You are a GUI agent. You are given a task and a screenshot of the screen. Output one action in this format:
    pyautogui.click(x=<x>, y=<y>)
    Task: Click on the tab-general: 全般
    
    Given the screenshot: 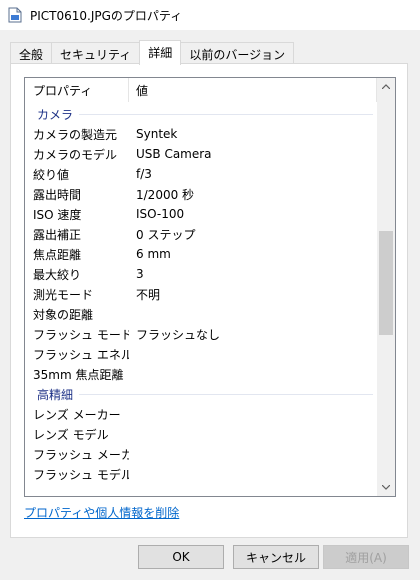 What is the action you would take?
    pyautogui.click(x=31, y=53)
    